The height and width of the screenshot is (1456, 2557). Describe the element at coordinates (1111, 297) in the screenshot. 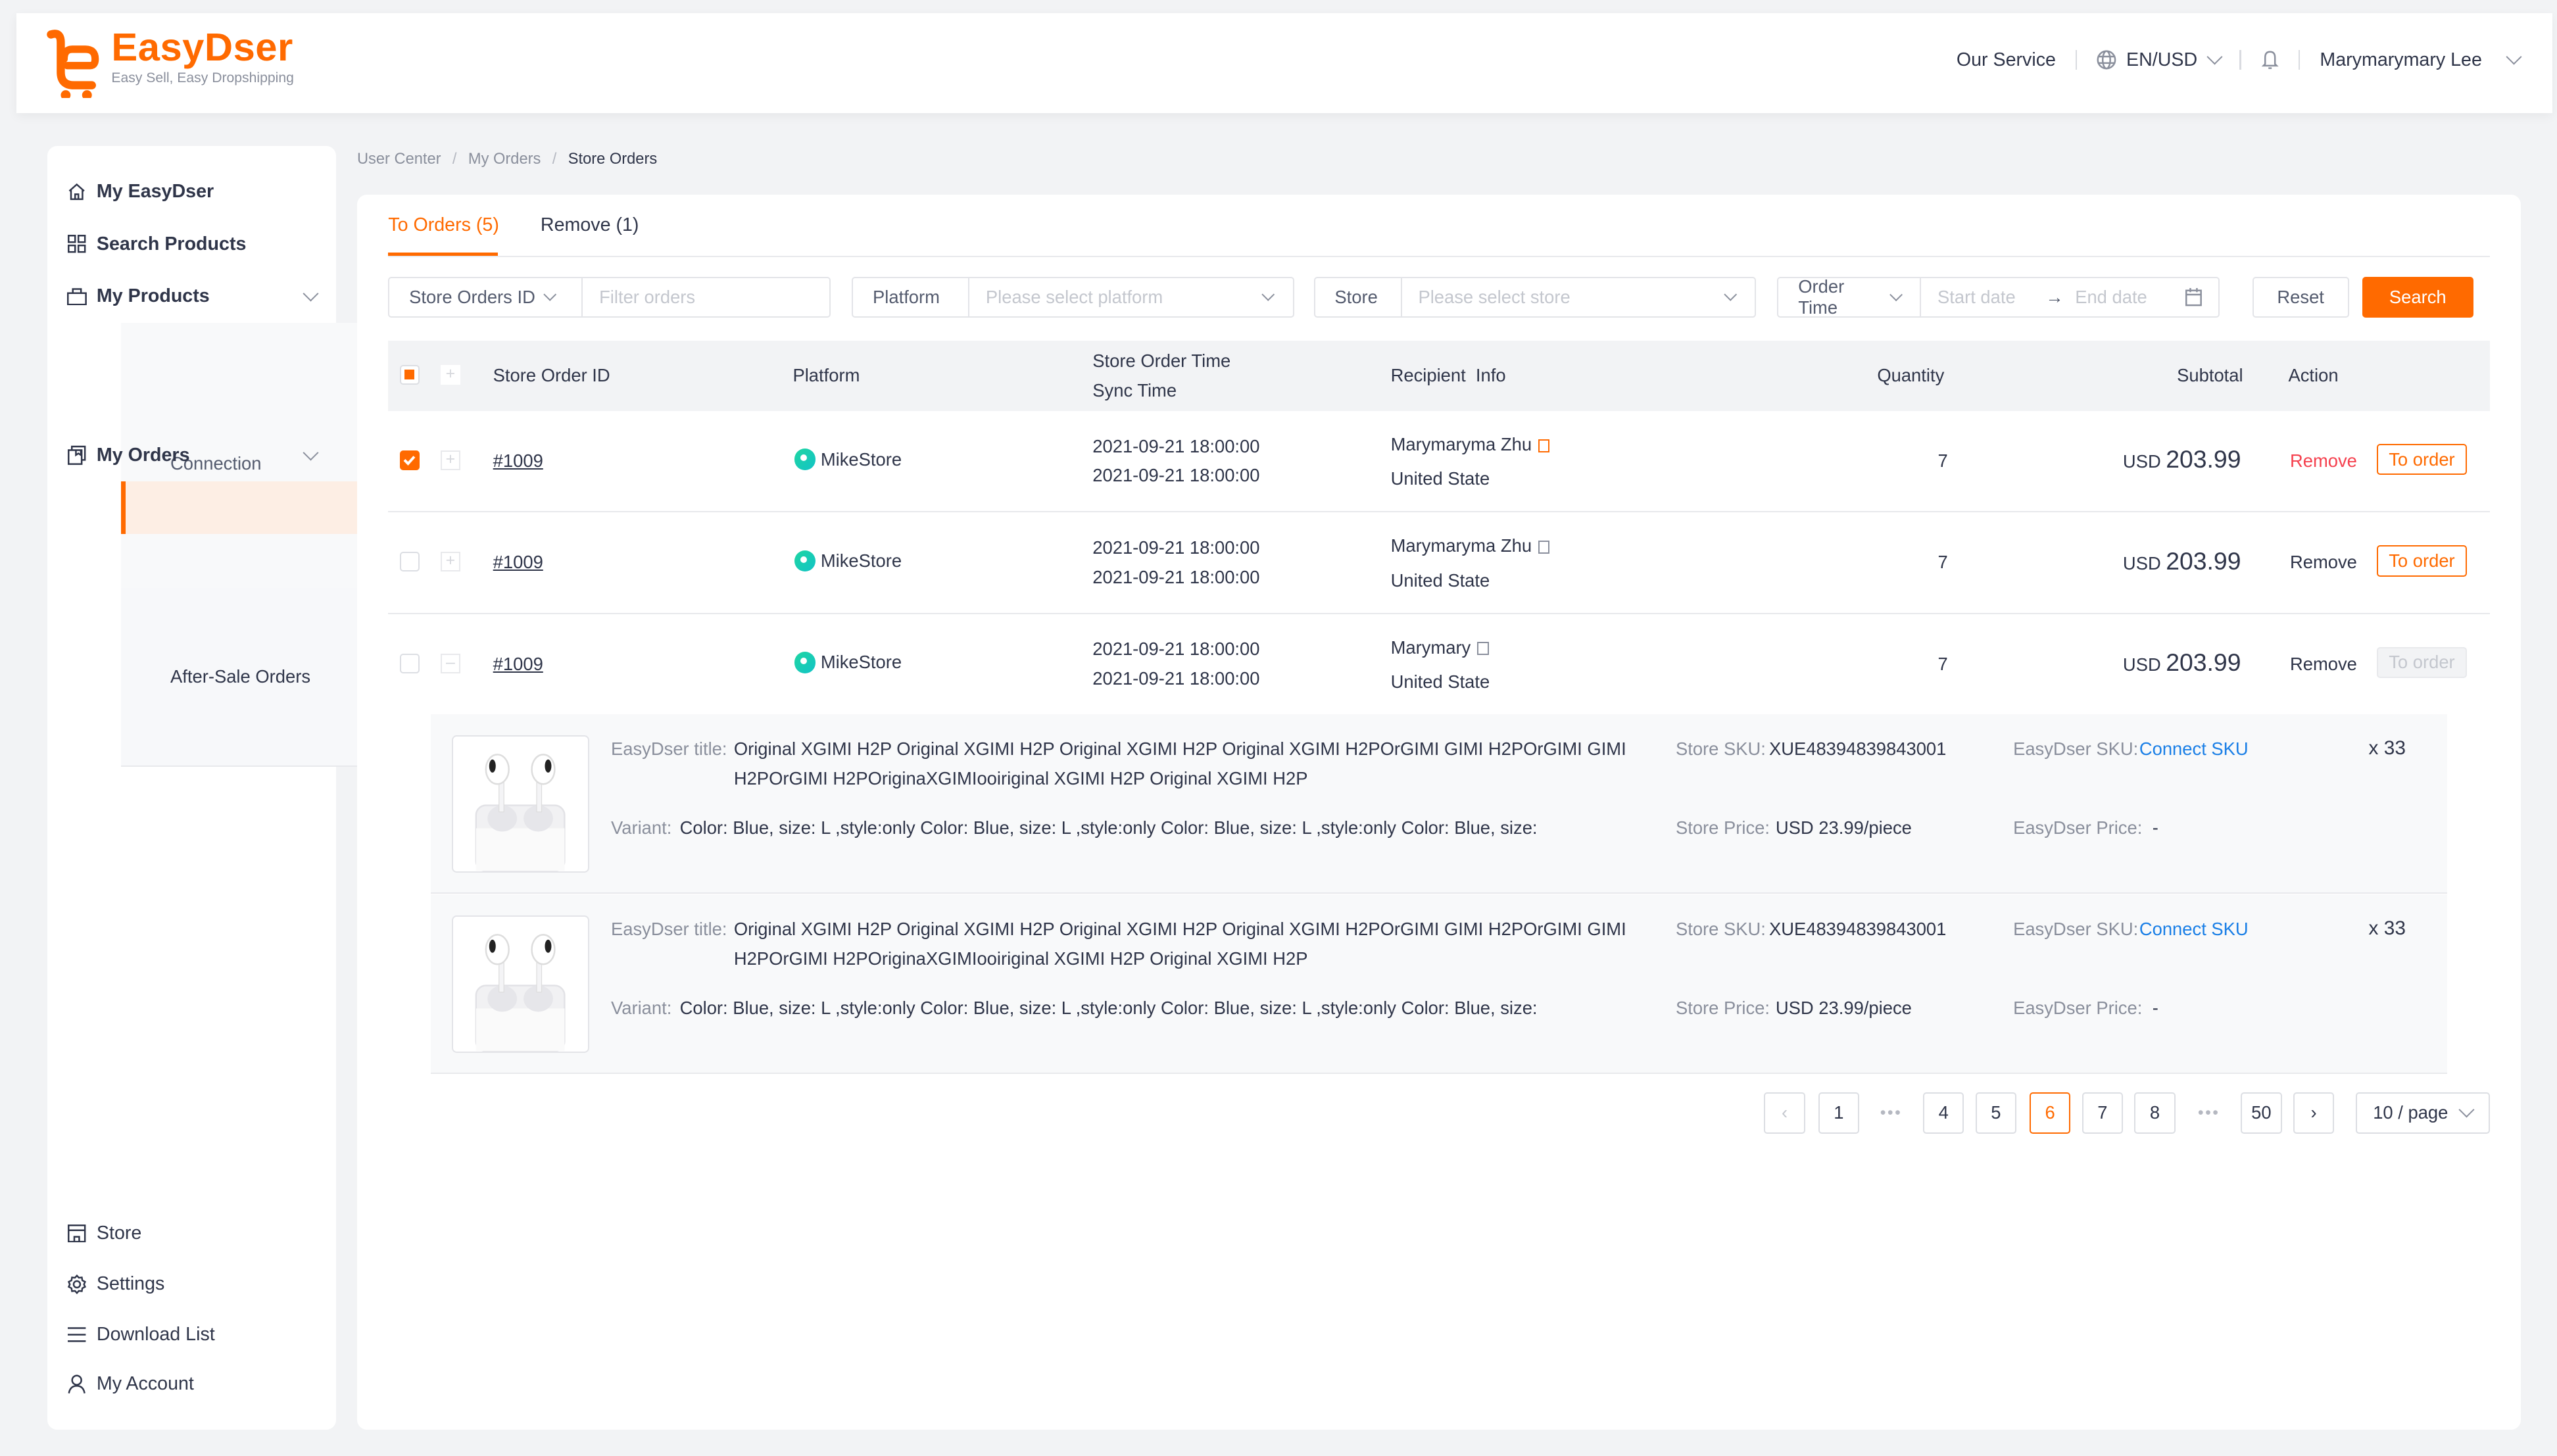

I see `platform-select: Please select platform` at that location.